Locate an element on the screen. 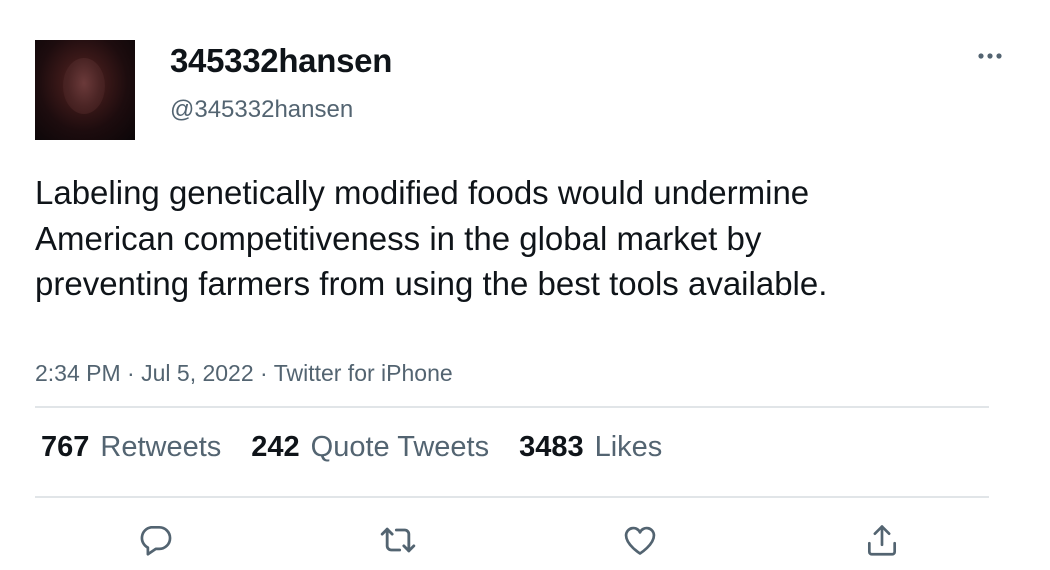 This screenshot has height=570, width=1050. heart-icon is located at coordinates (640, 540).